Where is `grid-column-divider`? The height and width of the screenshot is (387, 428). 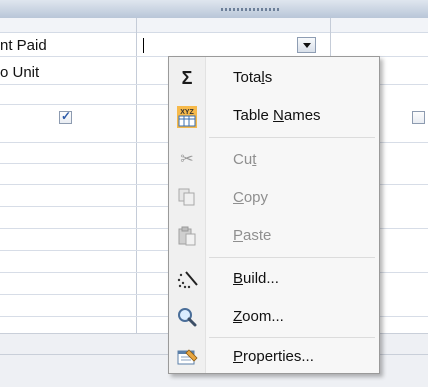
grid-column-divider is located at coordinates (136, 175).